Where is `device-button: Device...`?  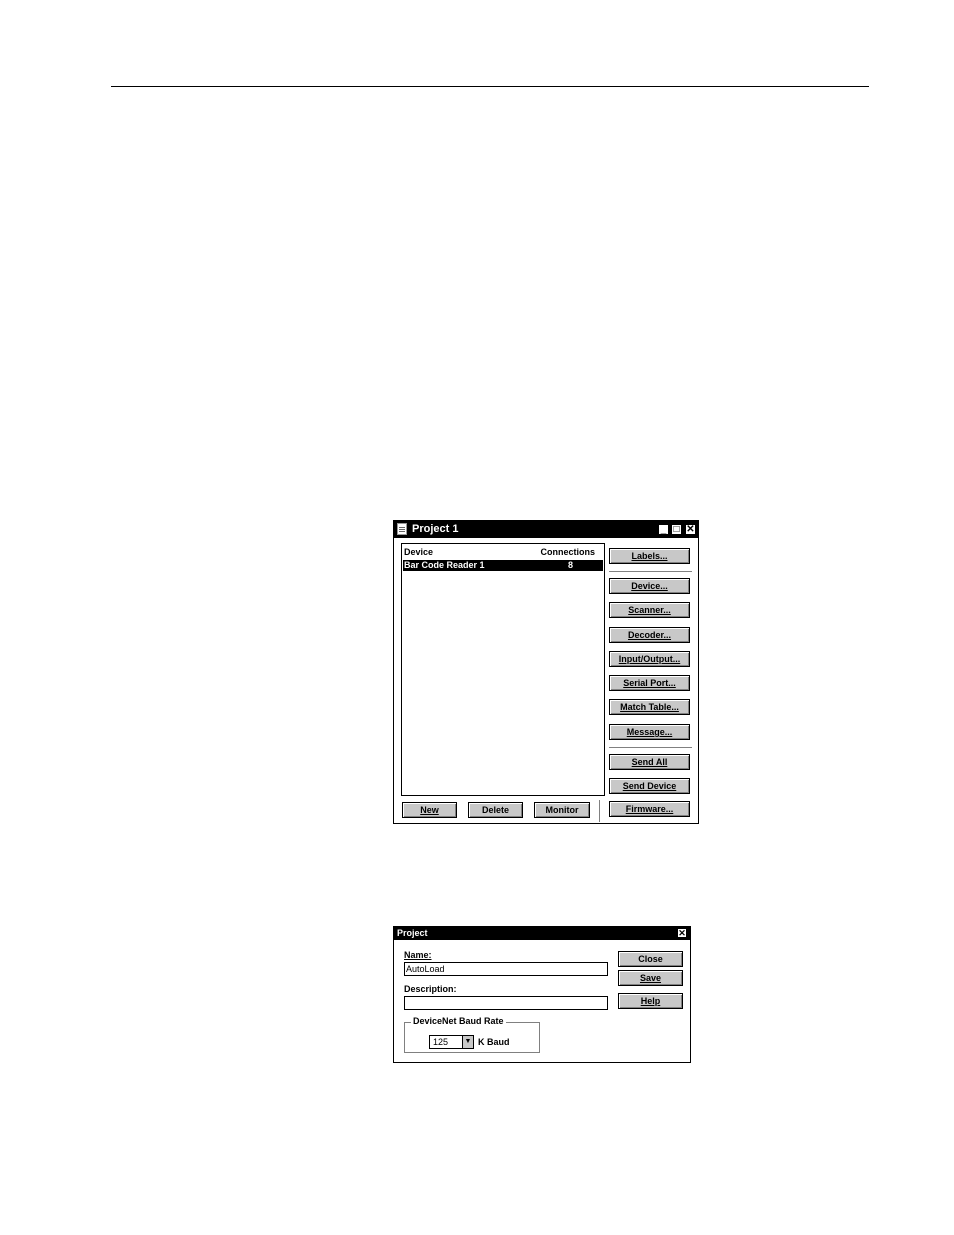 device-button: Device... is located at coordinates (649, 586).